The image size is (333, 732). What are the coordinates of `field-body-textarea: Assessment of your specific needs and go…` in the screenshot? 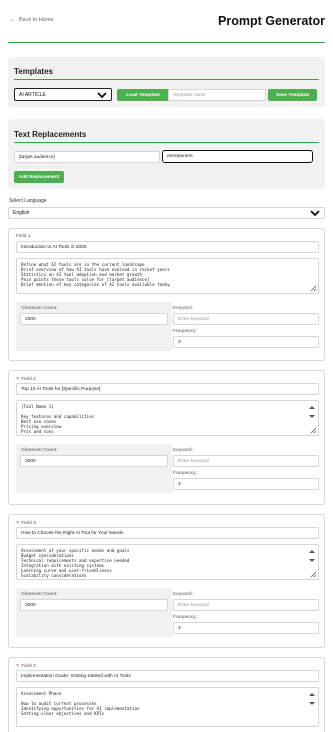 It's located at (167, 562).